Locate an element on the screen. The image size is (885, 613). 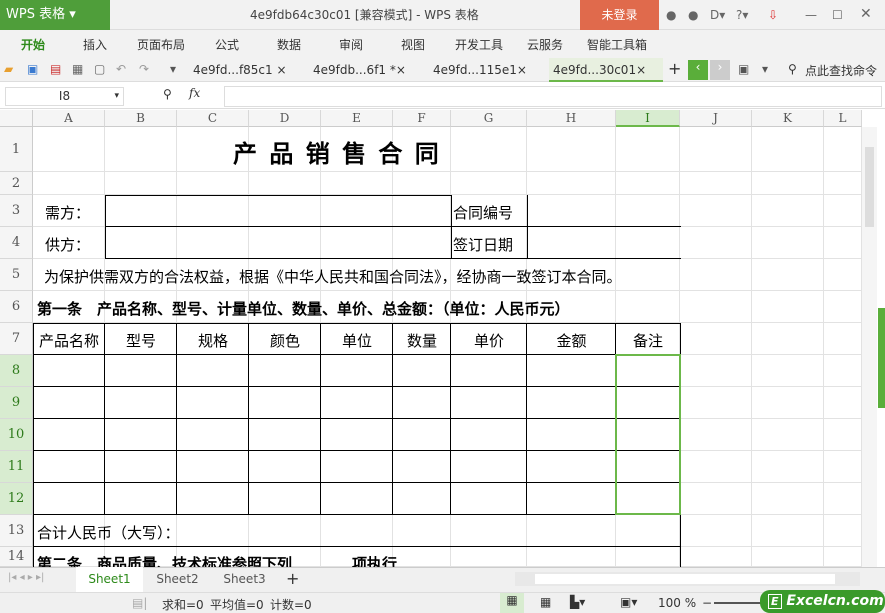
doc-tab-active: 4e9fd...30c01× is located at coordinates (606, 70).